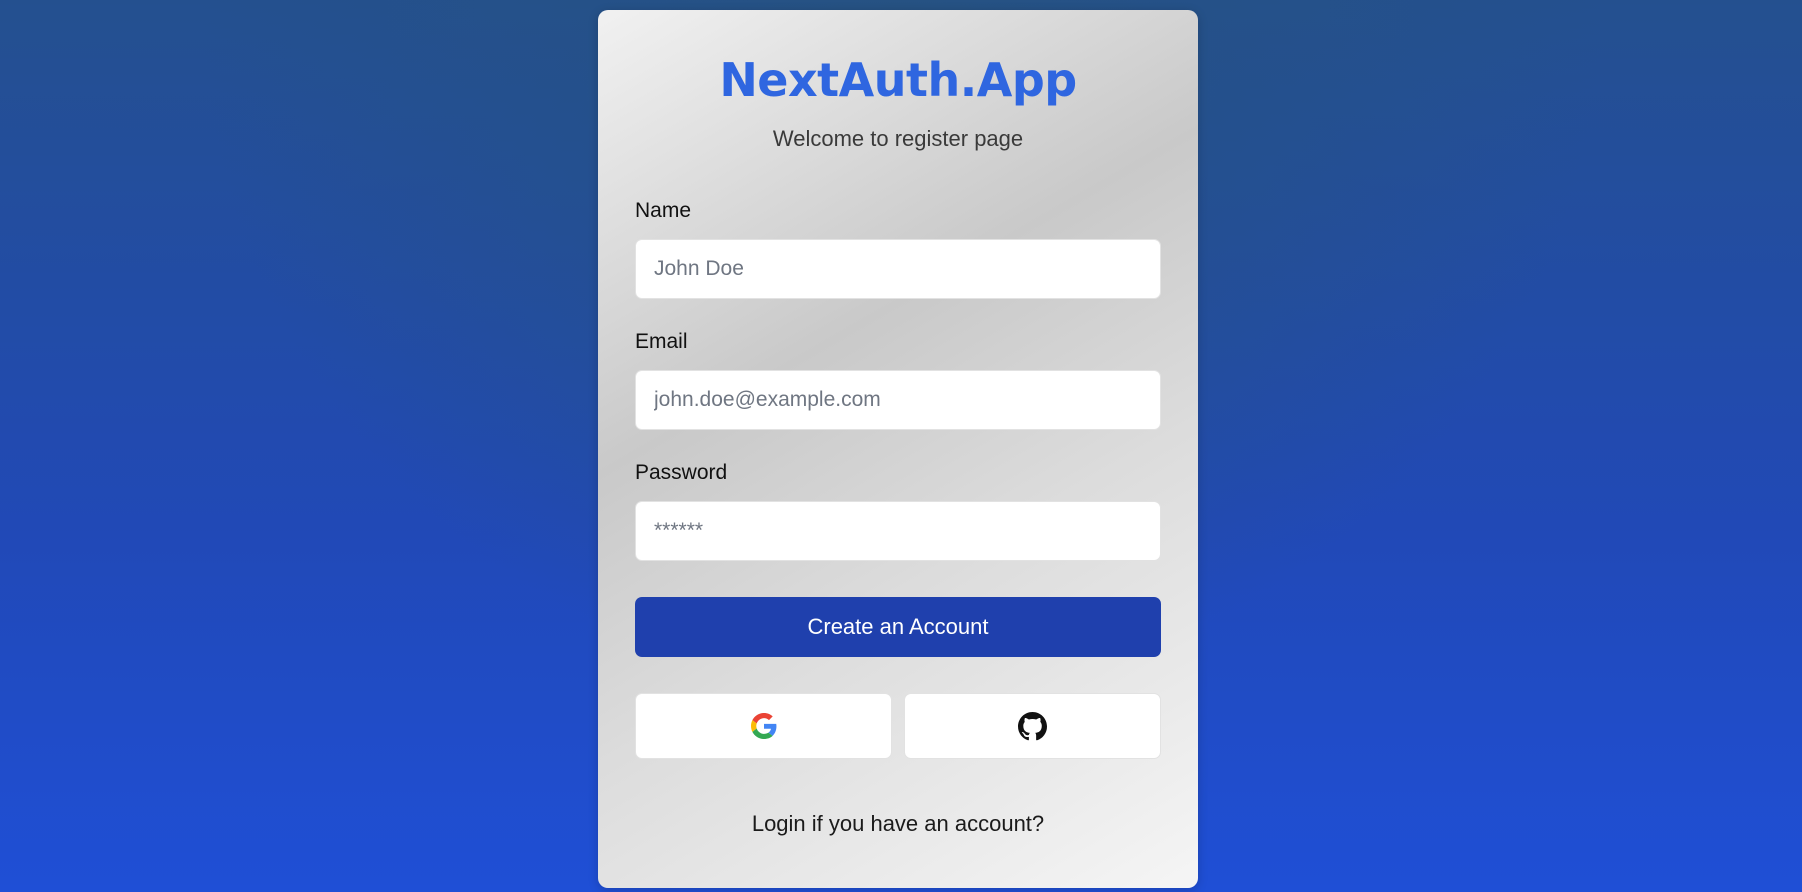 Image resolution: width=1802 pixels, height=892 pixels. What do you see at coordinates (663, 210) in the screenshot?
I see `name-label: Name` at bounding box center [663, 210].